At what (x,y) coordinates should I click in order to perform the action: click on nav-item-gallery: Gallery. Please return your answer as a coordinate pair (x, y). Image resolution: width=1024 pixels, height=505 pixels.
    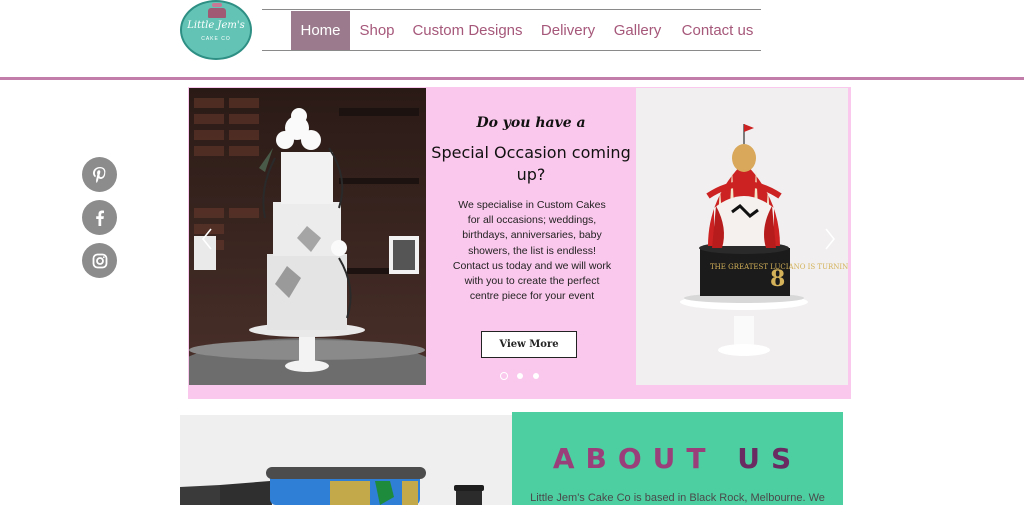
    Looking at the image, I should click on (637, 30).